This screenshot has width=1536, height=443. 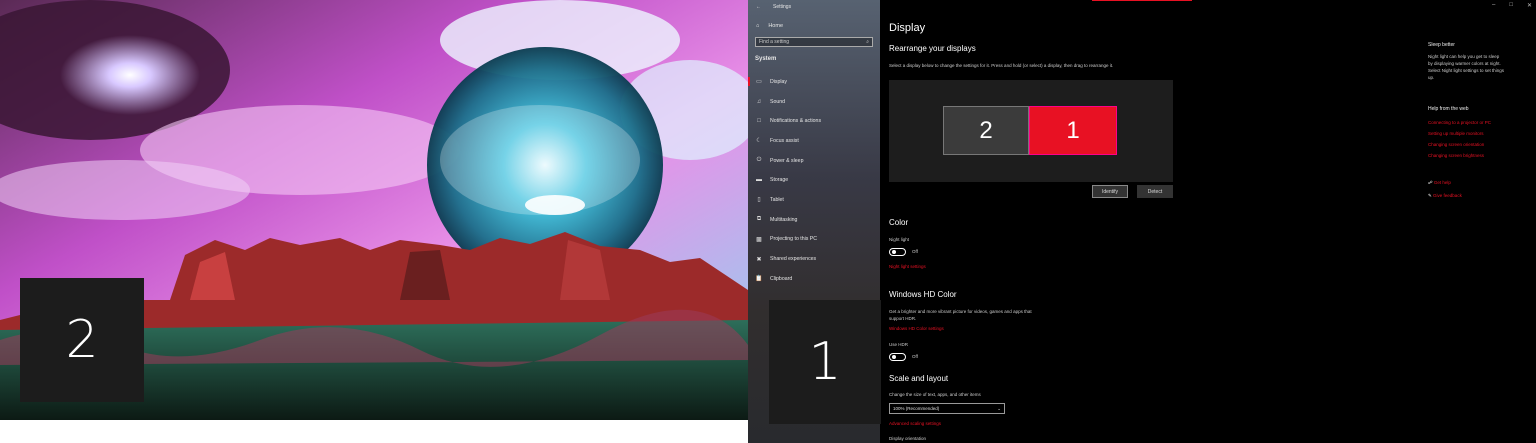 What do you see at coordinates (759, 121) in the screenshot?
I see `notification-icon: □` at bounding box center [759, 121].